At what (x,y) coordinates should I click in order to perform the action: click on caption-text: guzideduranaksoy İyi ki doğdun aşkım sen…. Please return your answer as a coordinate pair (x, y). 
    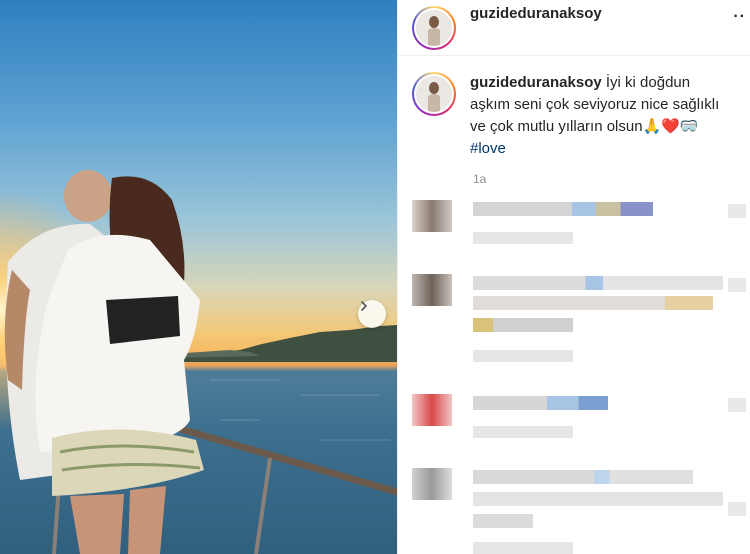
    Looking at the image, I should click on (600, 116).